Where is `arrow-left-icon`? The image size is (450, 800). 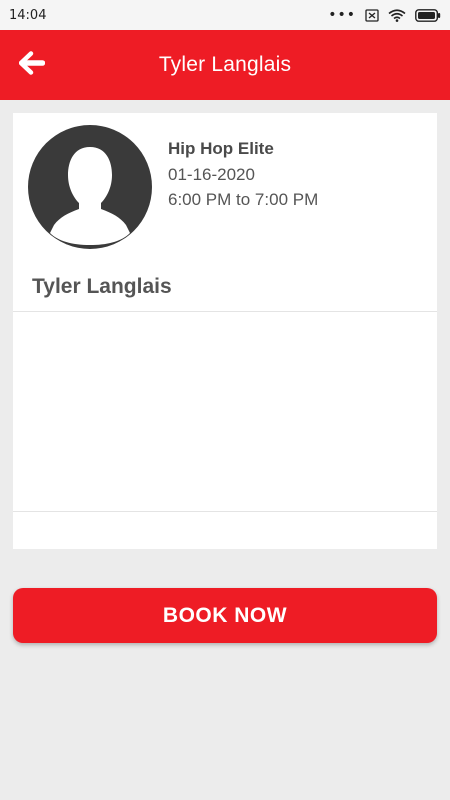
arrow-left-icon is located at coordinates (32, 63).